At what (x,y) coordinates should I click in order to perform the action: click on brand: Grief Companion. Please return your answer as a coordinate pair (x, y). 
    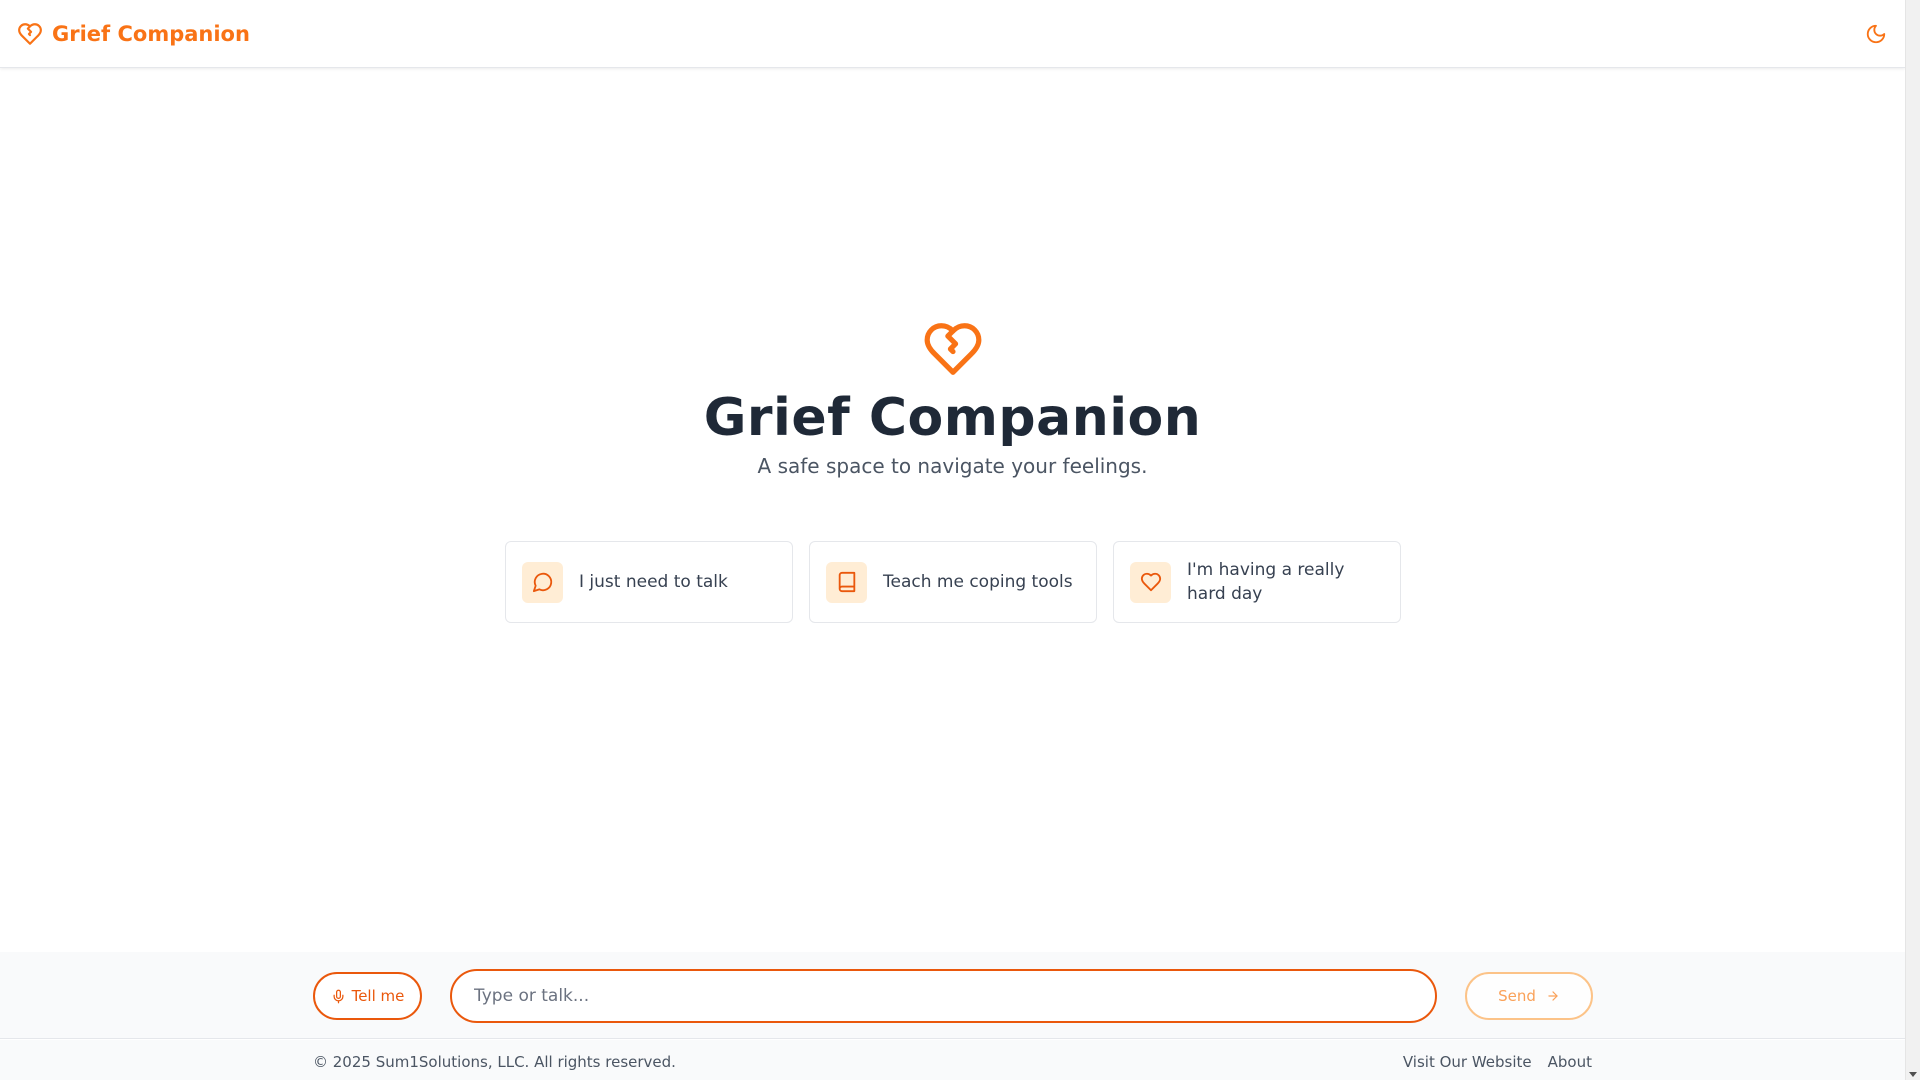
    Looking at the image, I should click on (133, 34).